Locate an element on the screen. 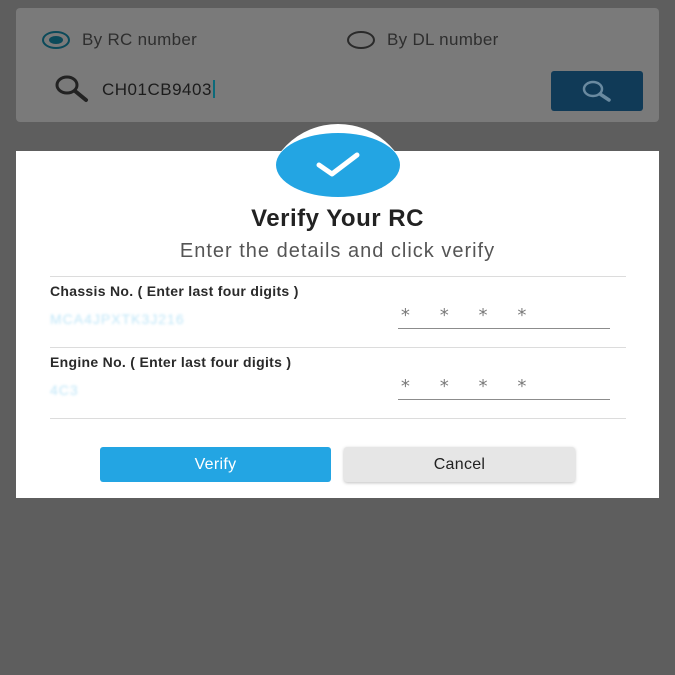 The height and width of the screenshot is (675, 675). search-button is located at coordinates (597, 91).